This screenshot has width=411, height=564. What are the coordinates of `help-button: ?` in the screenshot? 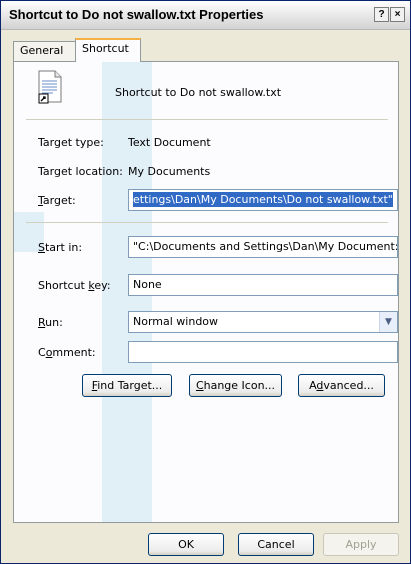 It's located at (381, 14).